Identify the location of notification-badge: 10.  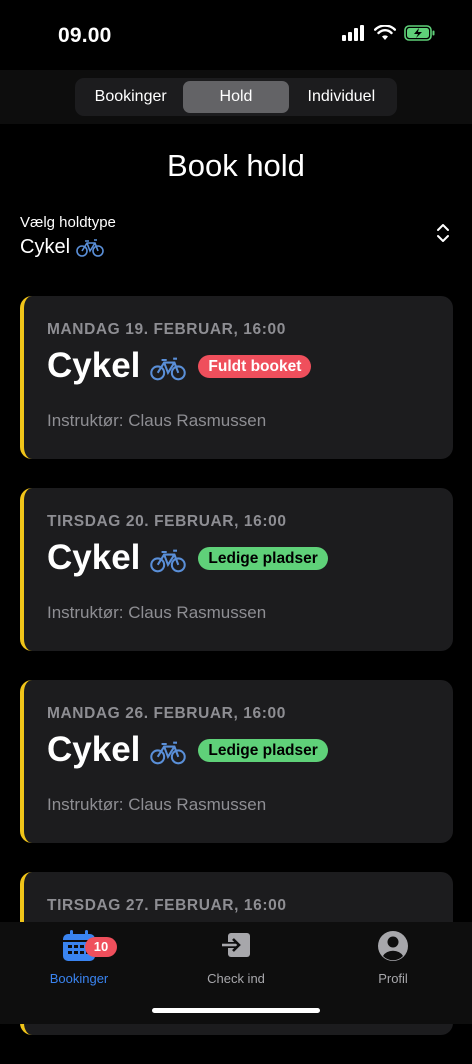
(101, 947).